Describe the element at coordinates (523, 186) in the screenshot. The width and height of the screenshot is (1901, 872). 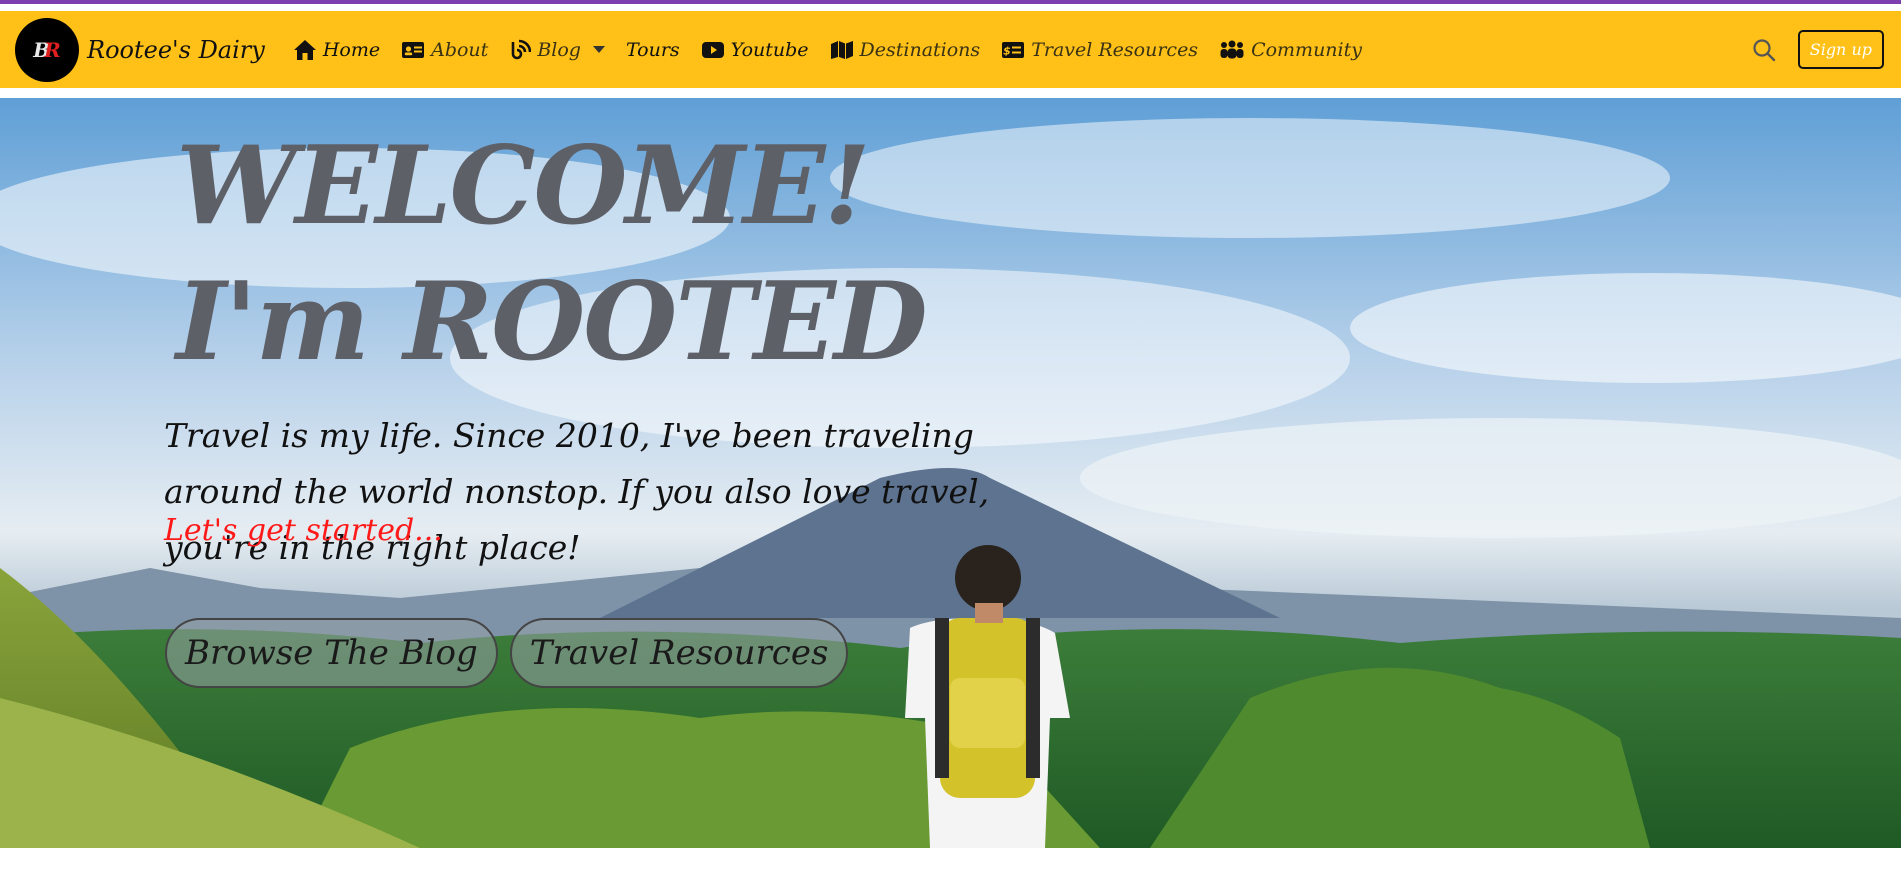
I see `hero-title-line-1: WELCOME!` at that location.